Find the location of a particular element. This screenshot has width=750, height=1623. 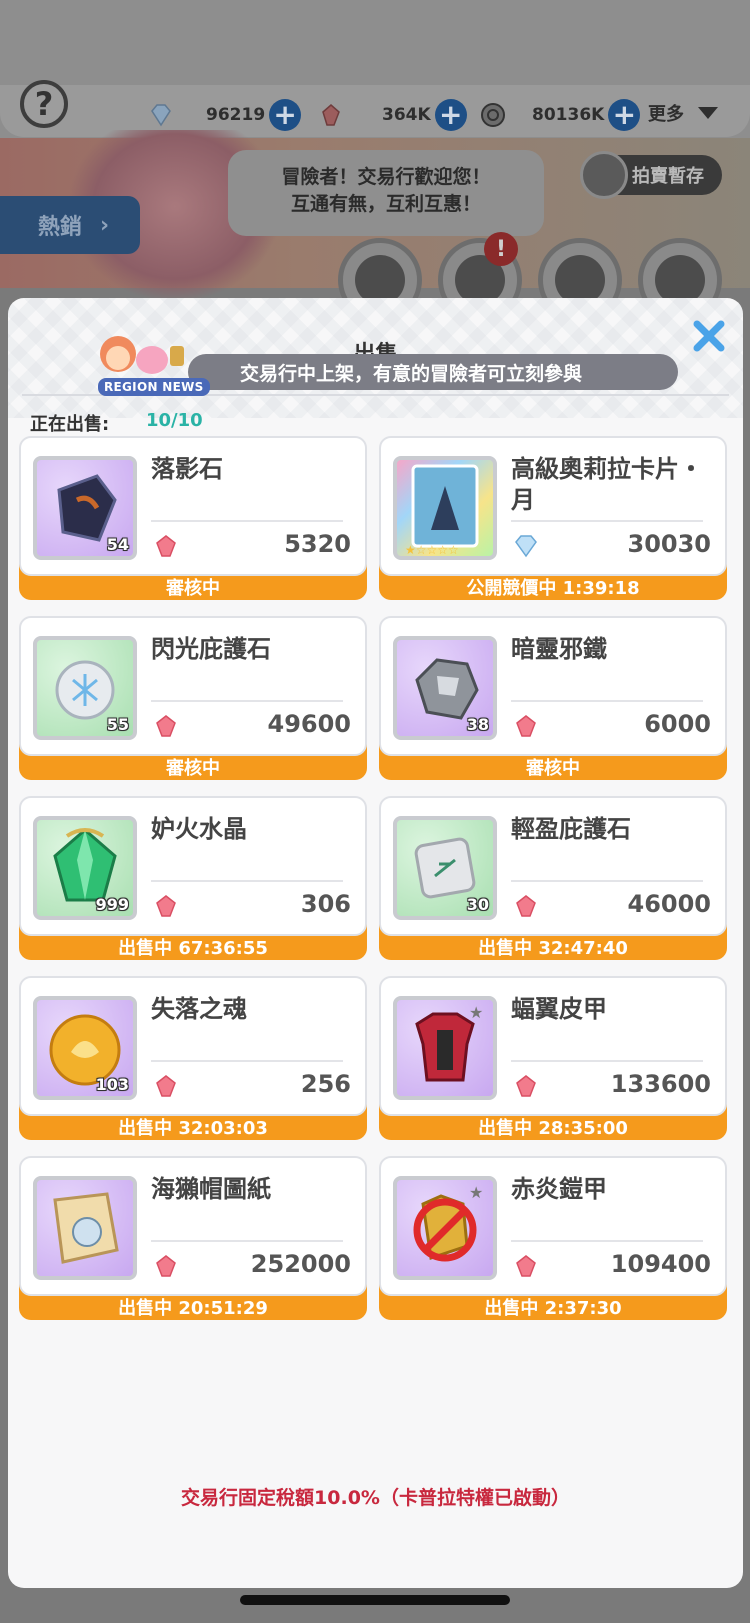

hammer-icon is located at coordinates (604, 175).